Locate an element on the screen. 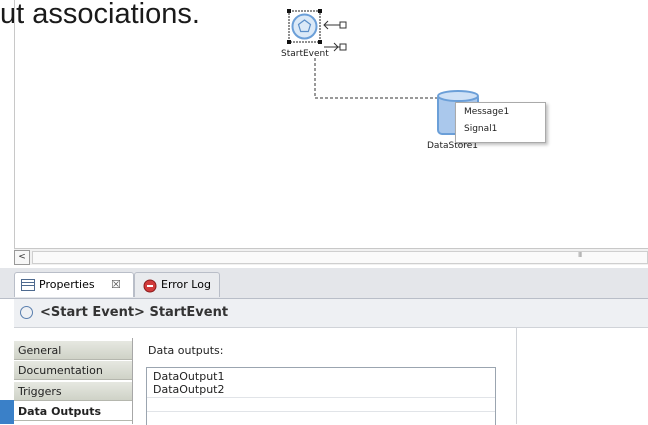  view-tab-bar: Properties ☒ Error Log is located at coordinates (324, 283).